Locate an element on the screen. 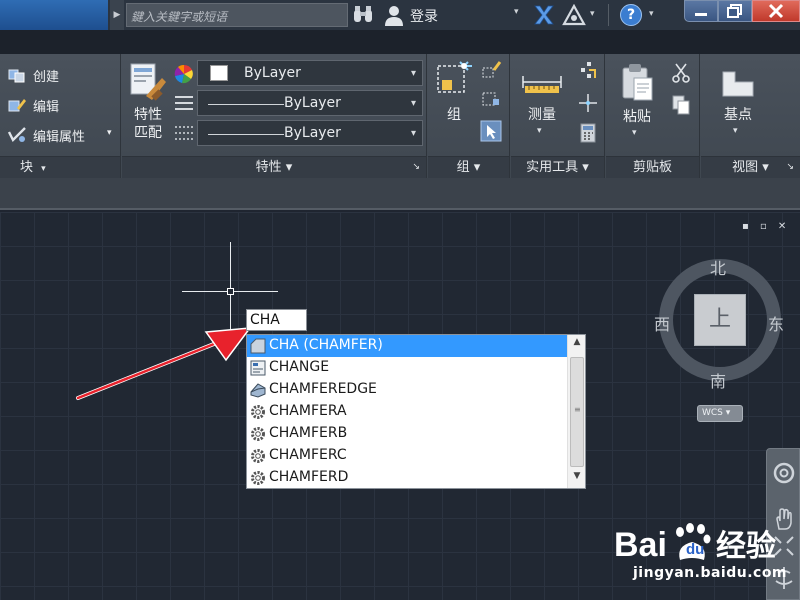 This screenshot has width=800, height=600. ungroup-icon is located at coordinates (491, 70).